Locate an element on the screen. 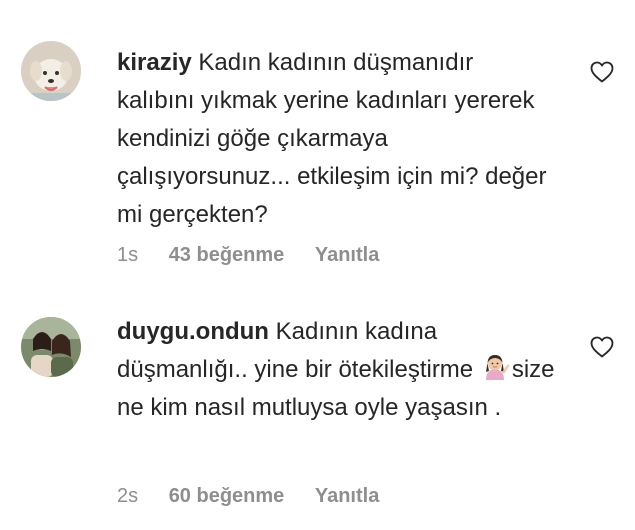 The image size is (635, 530). timestamp: 2s is located at coordinates (128, 496).